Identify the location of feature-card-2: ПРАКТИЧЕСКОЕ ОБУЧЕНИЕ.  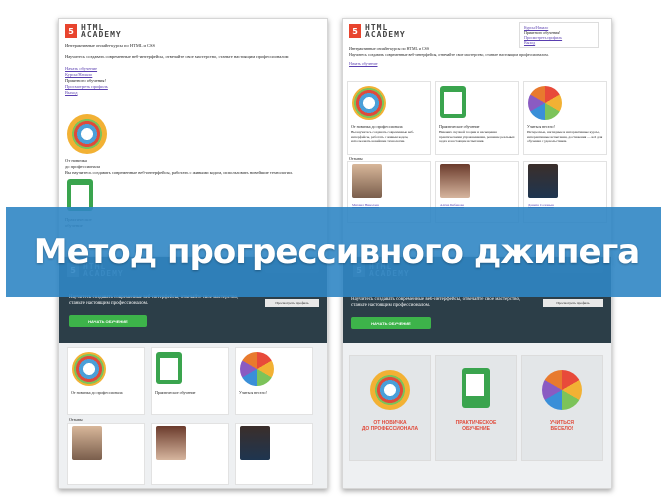
(476, 408).